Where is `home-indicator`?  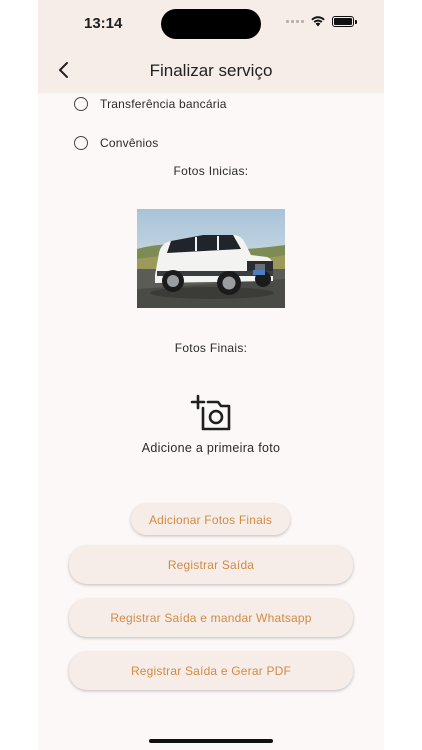
home-indicator is located at coordinates (211, 741).